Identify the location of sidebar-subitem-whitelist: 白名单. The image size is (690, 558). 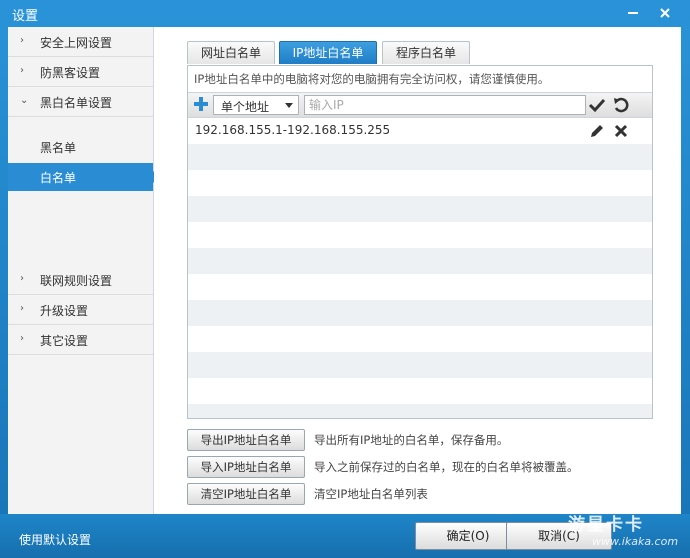
(83, 177).